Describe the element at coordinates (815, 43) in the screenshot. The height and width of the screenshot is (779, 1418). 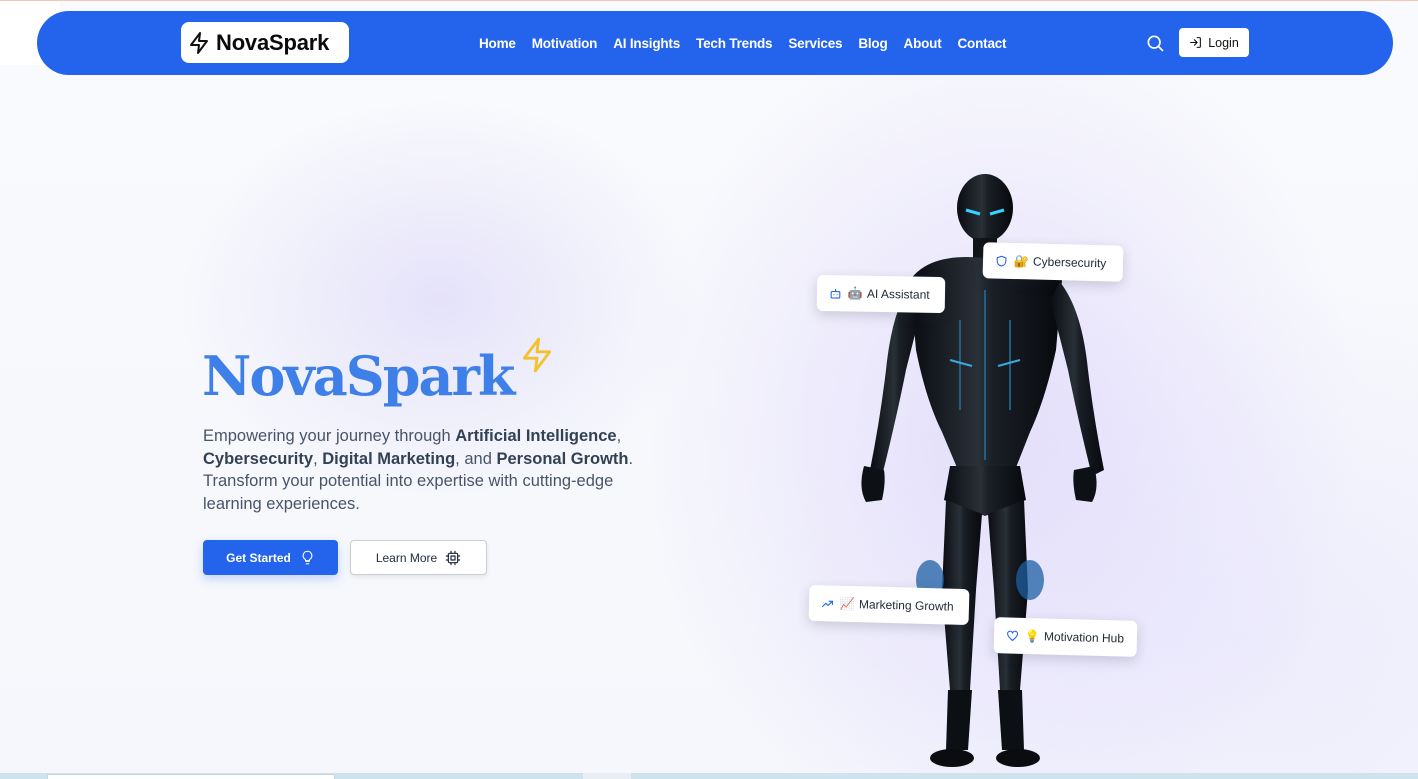
I see `nav-services: Services` at that location.